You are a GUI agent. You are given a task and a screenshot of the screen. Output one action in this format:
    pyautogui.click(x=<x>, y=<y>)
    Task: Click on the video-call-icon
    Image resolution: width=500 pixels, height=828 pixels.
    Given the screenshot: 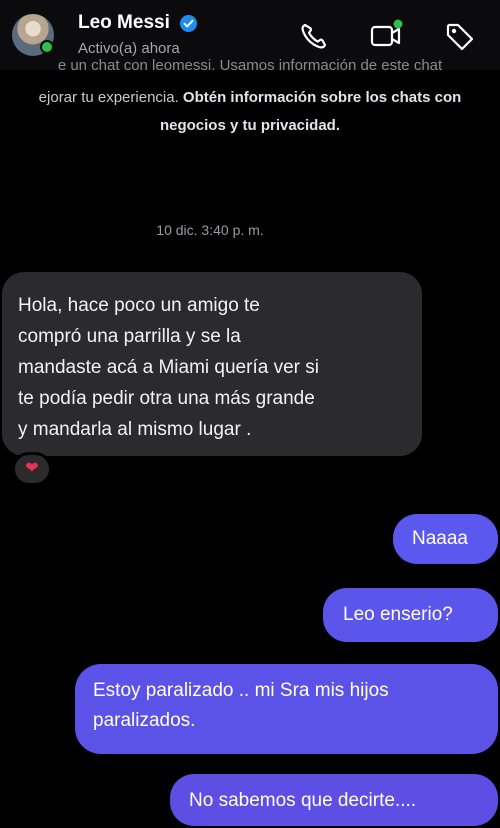 What is the action you would take?
    pyautogui.click(x=386, y=36)
    